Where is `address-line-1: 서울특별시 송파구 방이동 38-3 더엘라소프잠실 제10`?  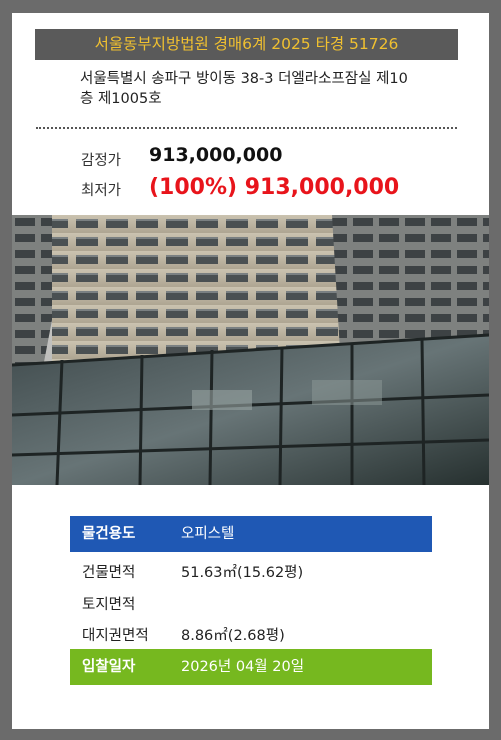
address-line-1: 서울특별시 송파구 방이동 38-3 더엘라소프잠실 제10 is located at coordinates (244, 79).